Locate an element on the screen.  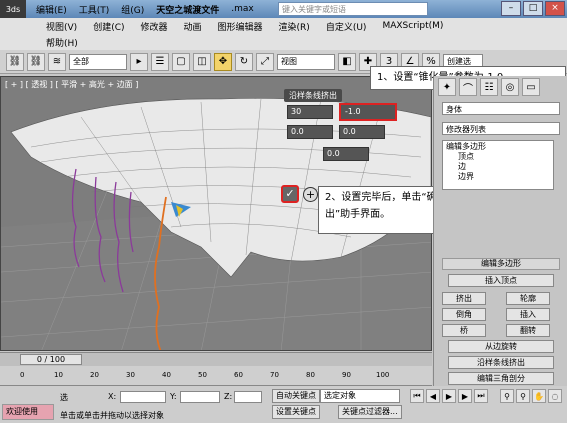
menu-view: 视图(V) is located at coordinates (61, 26).